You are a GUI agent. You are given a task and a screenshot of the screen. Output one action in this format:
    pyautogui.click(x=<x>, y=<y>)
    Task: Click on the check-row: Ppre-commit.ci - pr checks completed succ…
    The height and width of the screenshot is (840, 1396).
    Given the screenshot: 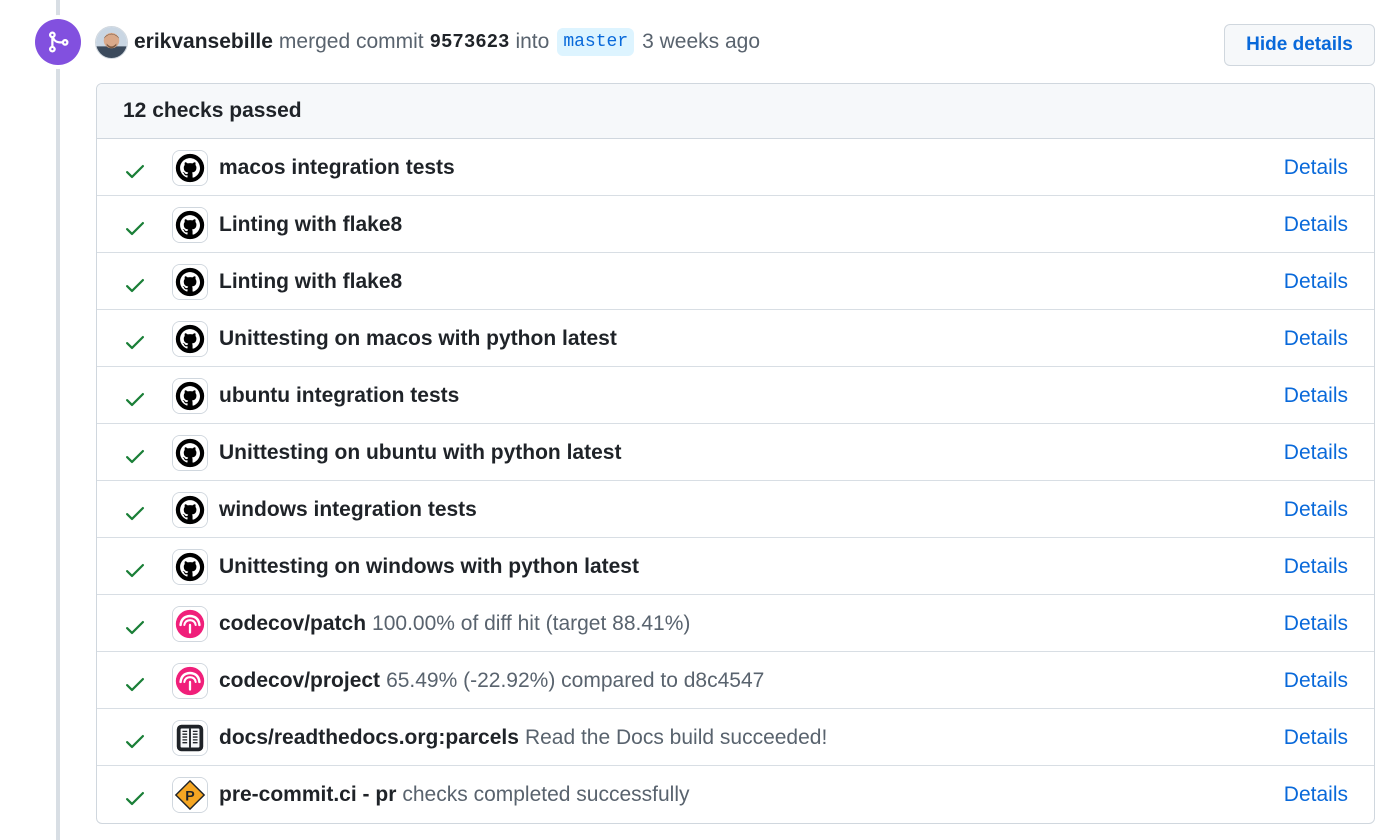 What is the action you would take?
    pyautogui.click(x=735, y=794)
    